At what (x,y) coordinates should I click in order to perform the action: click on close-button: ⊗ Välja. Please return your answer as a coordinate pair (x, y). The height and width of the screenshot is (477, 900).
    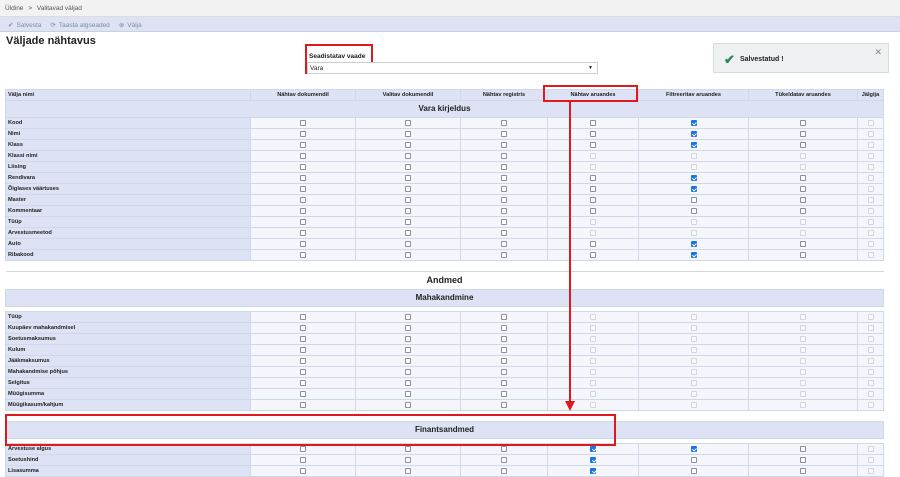
    Looking at the image, I should click on (130, 25).